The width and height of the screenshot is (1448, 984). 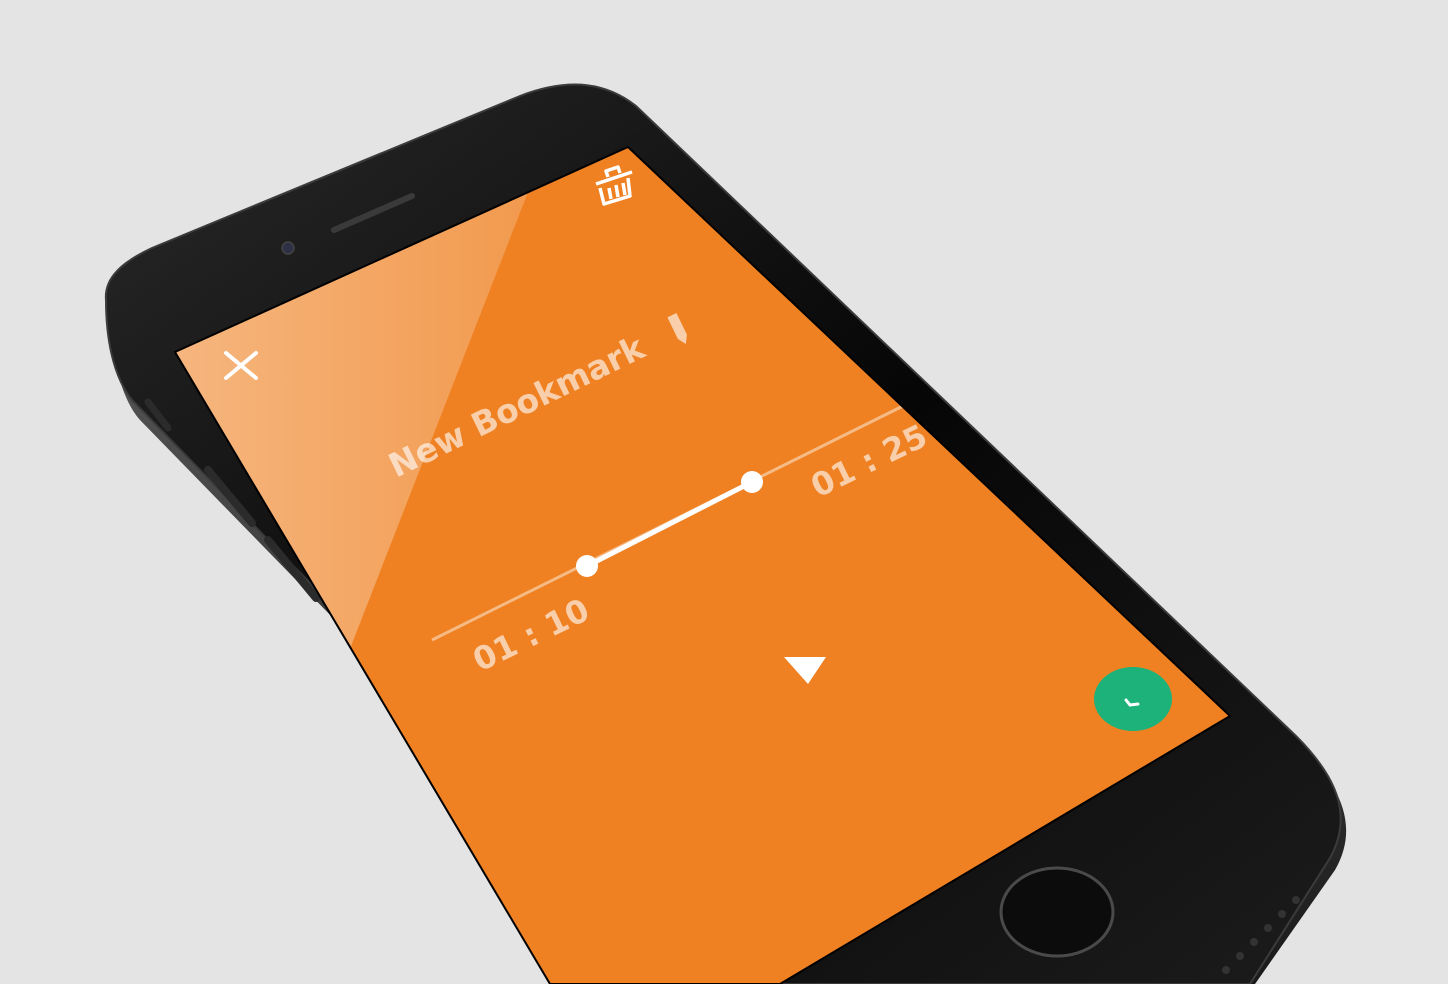 What do you see at coordinates (1133, 699) in the screenshot?
I see `confirm-button` at bounding box center [1133, 699].